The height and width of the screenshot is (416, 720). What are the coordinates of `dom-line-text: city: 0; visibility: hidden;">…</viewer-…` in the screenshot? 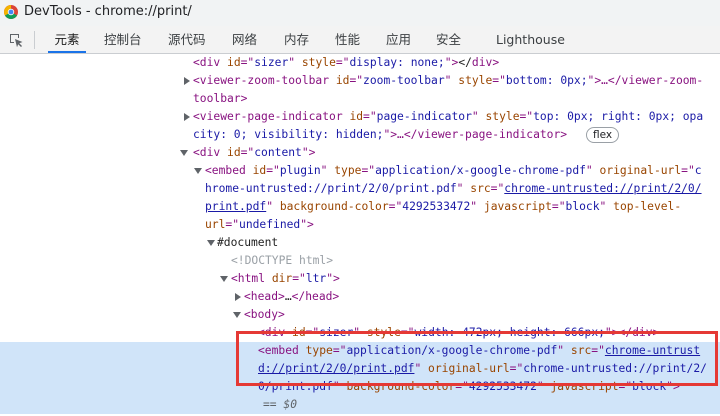 It's located at (380, 135).